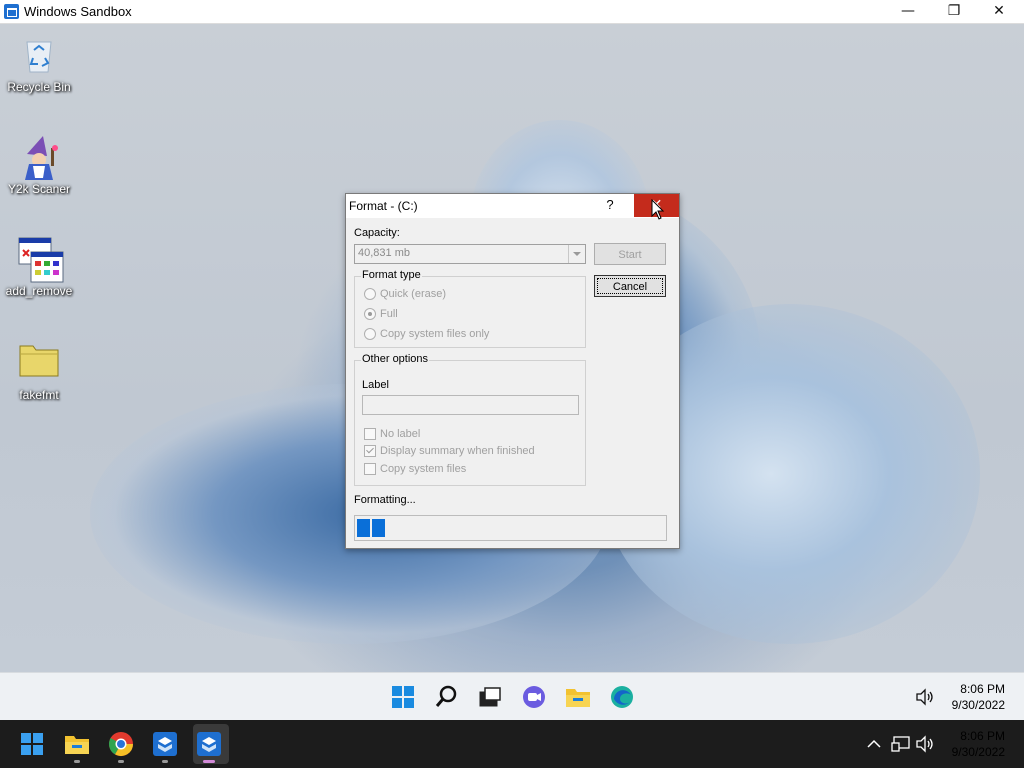  What do you see at coordinates (377, 233) in the screenshot?
I see `capacity-label: Capacity:` at bounding box center [377, 233].